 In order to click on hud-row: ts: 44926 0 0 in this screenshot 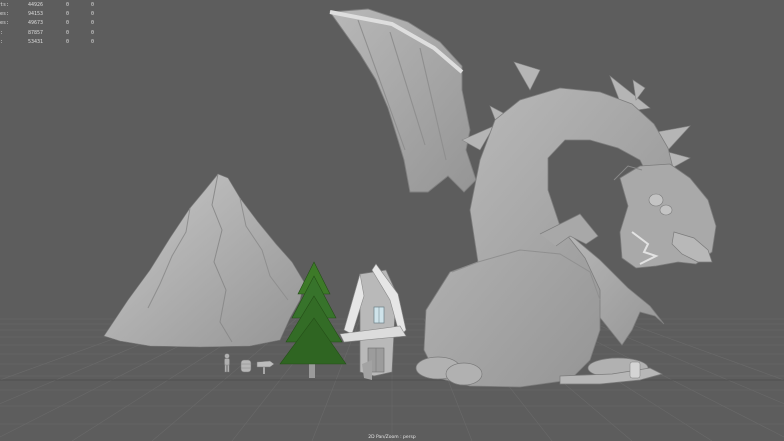, I will do `click(55, 5)`.